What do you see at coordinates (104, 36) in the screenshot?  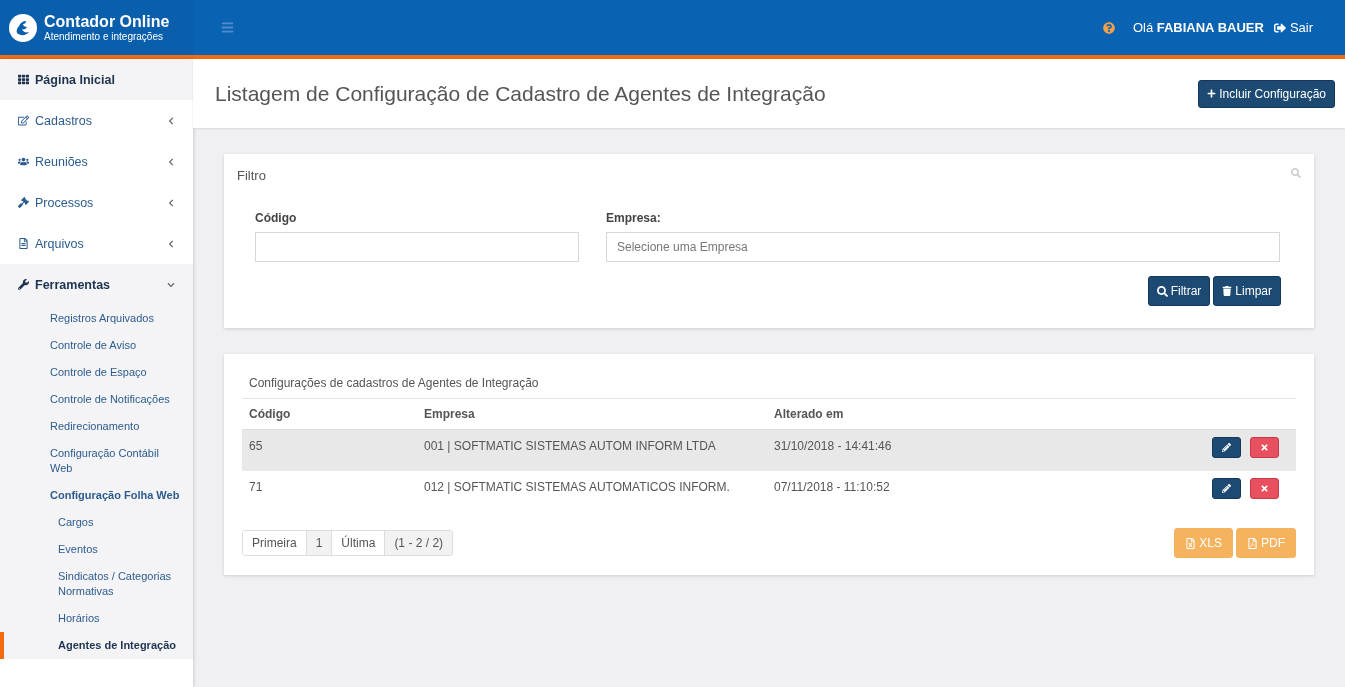 I see `brand-subtitle: Atendimento e integrações` at bounding box center [104, 36].